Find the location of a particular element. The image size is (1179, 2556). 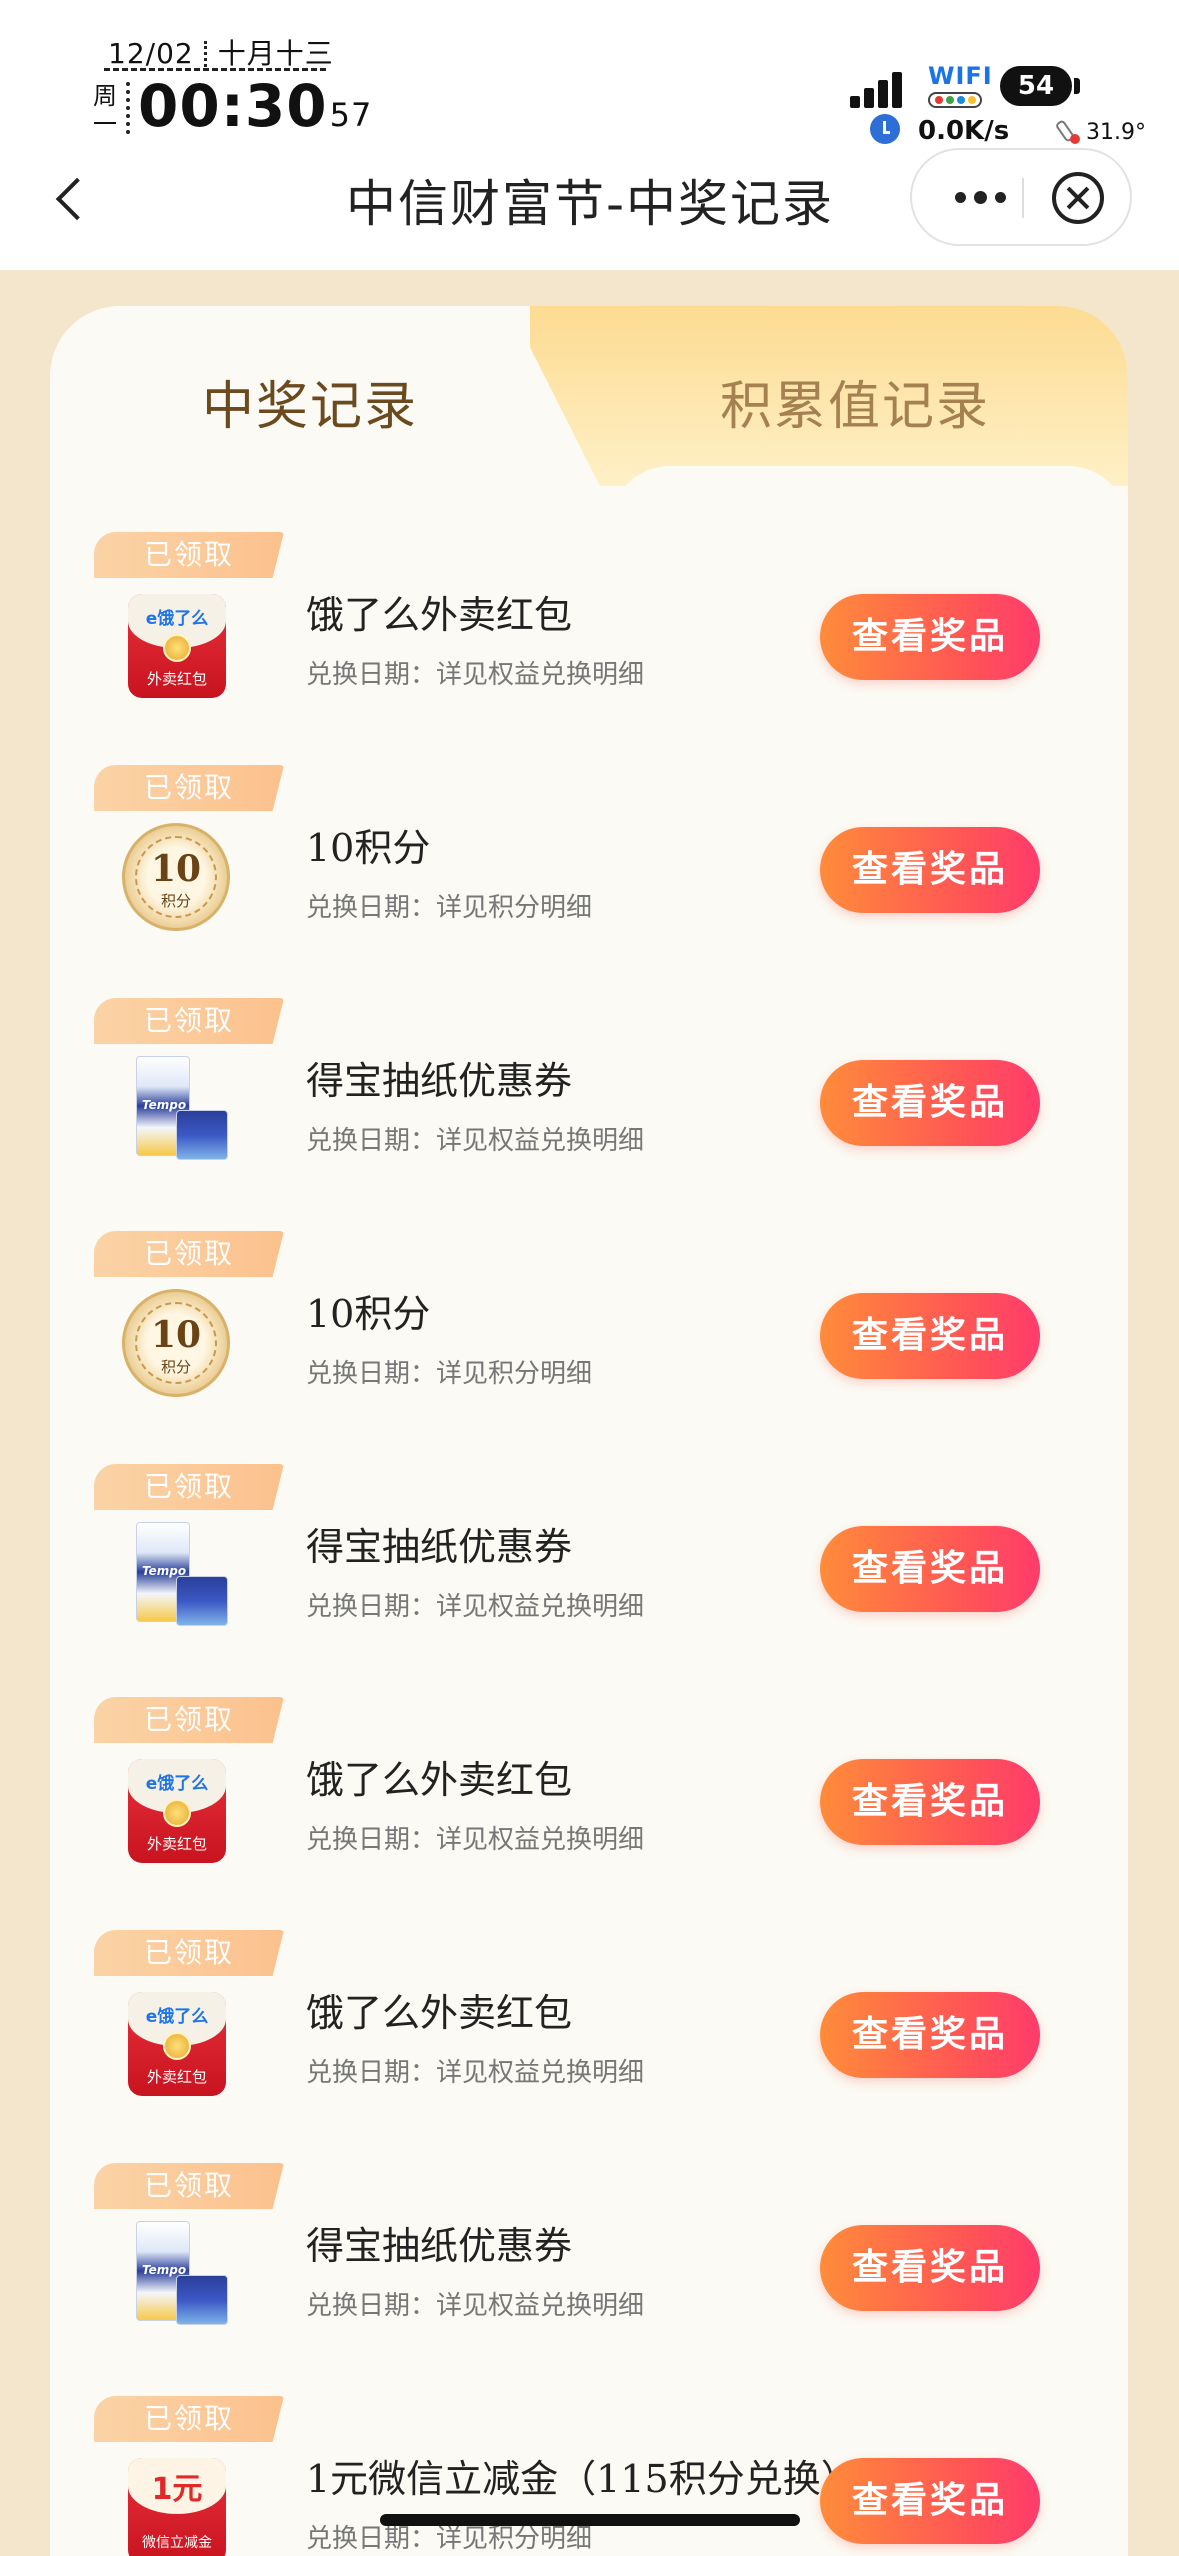

capsule-divider is located at coordinates (1023, 198).